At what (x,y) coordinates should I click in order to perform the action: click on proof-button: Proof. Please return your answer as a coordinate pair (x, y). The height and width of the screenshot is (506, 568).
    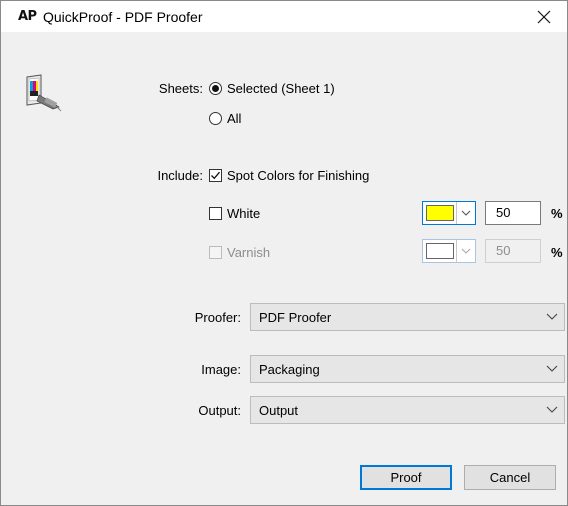
    Looking at the image, I should click on (406, 477).